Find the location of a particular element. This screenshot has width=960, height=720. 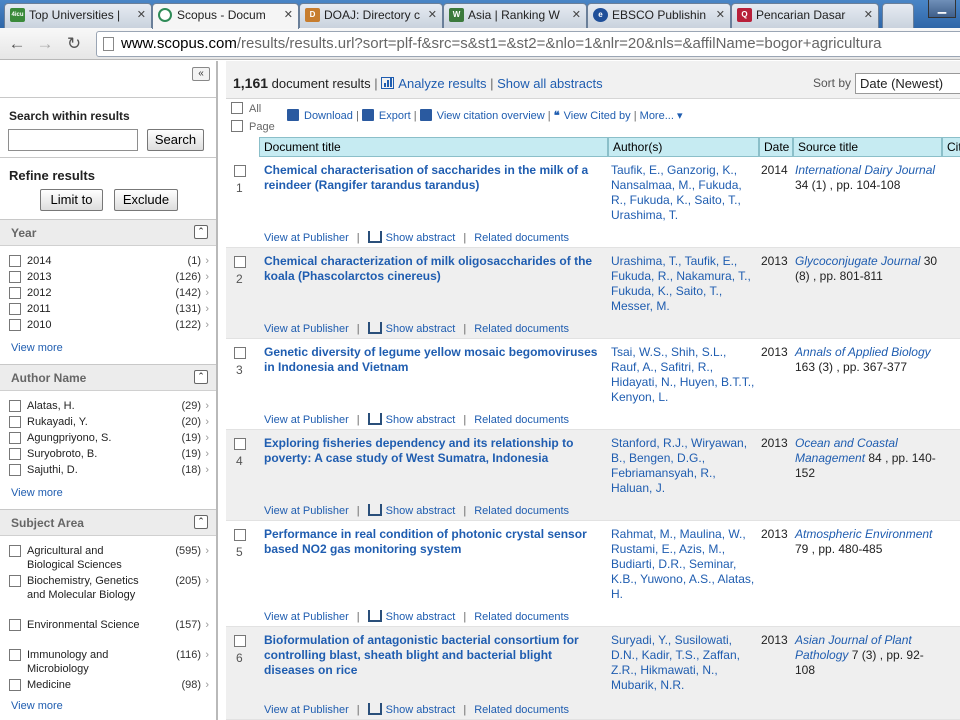

browser-tab-1: 4icu Top Universities | ✕ is located at coordinates (78, 15).